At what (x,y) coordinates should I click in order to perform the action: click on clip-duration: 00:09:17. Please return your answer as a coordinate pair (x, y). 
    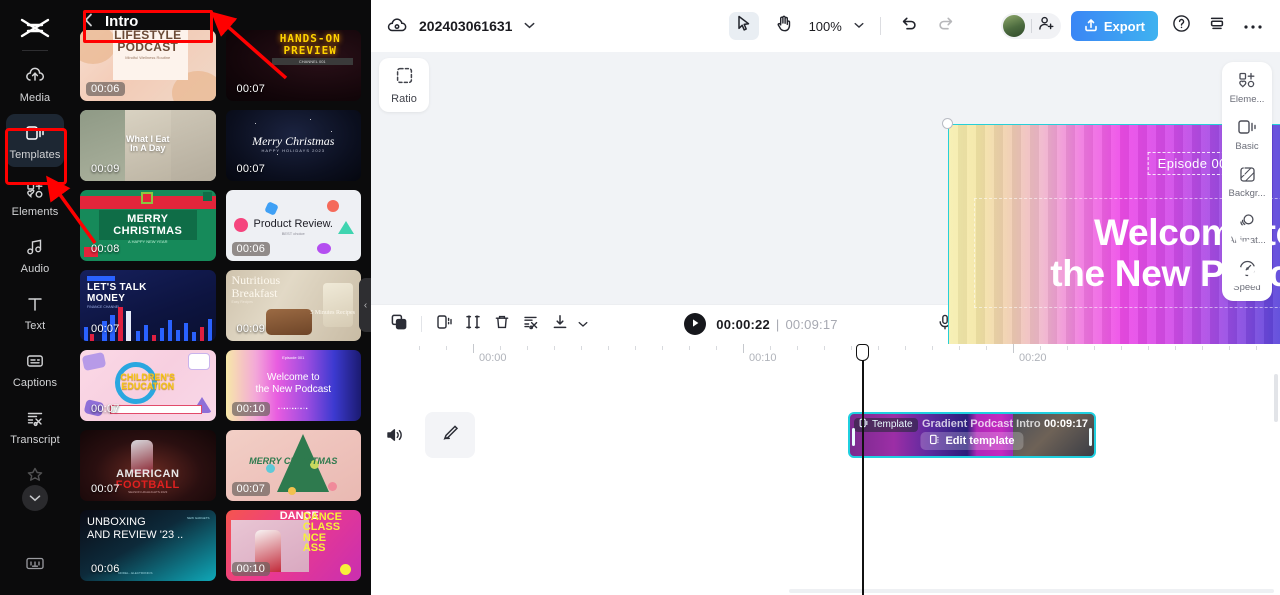
    Looking at the image, I should click on (1065, 423).